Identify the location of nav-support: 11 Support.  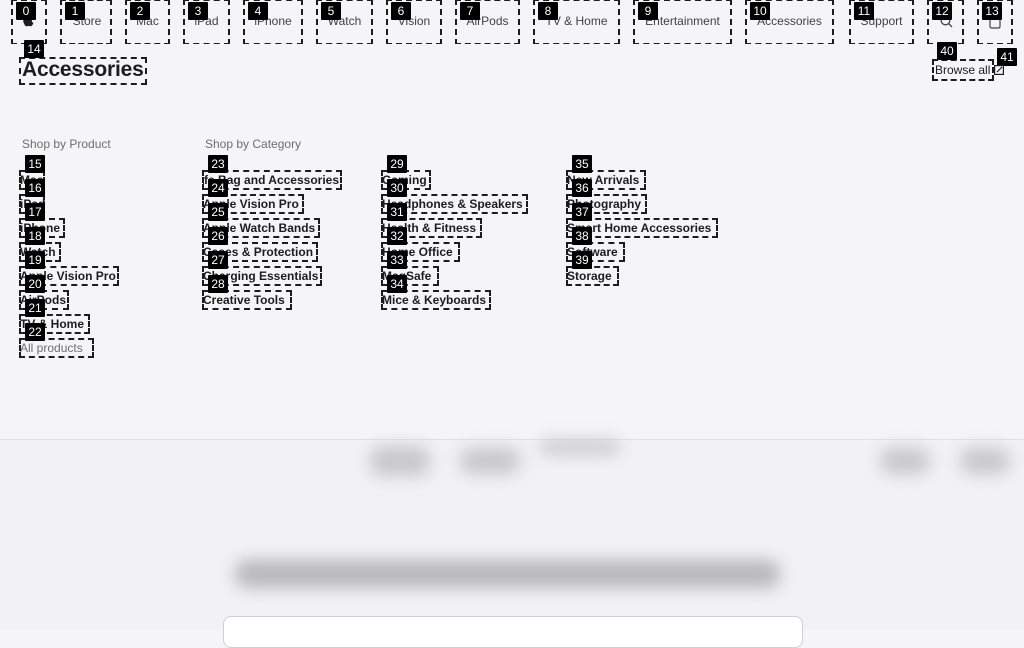
(881, 22).